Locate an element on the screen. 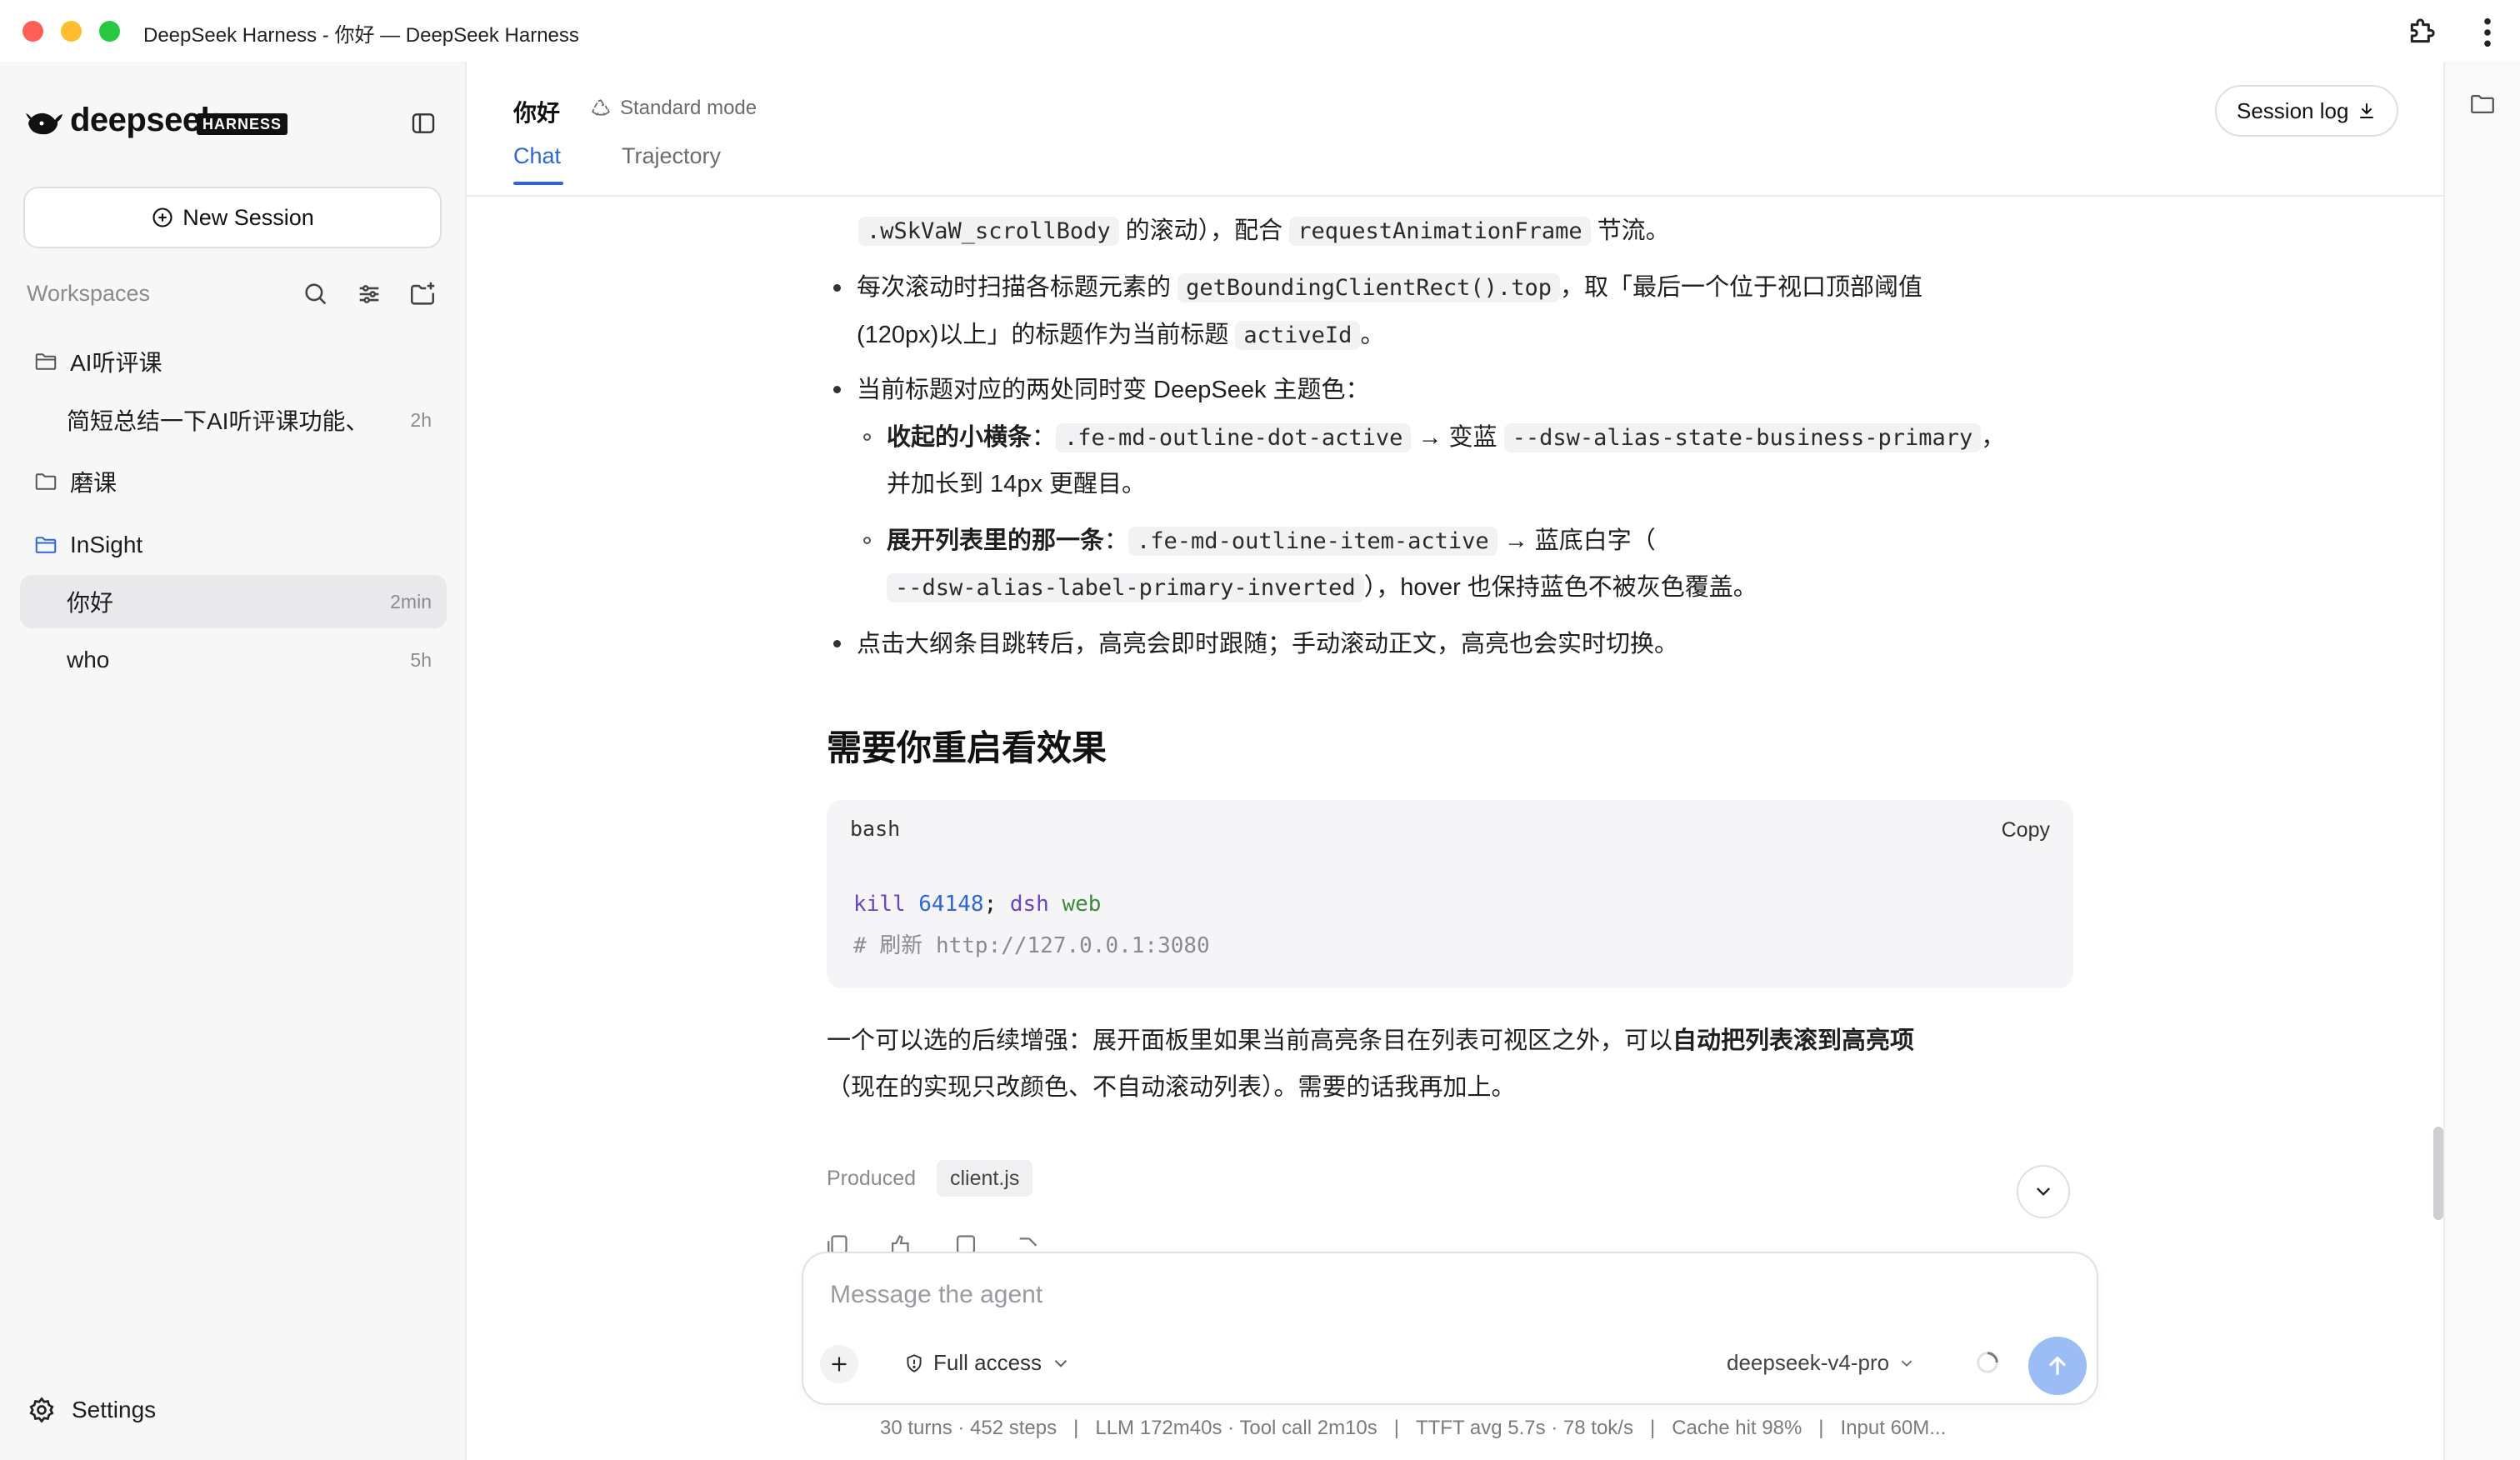  more-vertical-icon is located at coordinates (2487, 32).